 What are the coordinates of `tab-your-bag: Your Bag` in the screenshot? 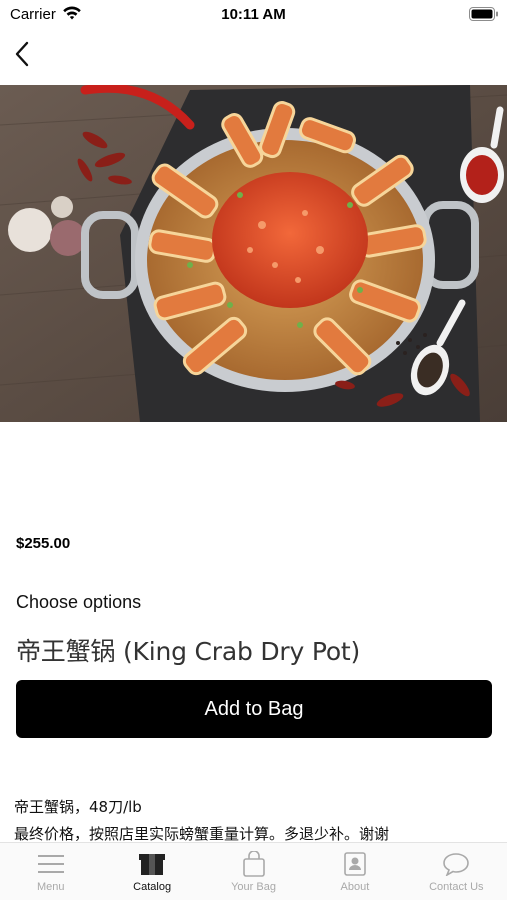 It's located at (253, 871).